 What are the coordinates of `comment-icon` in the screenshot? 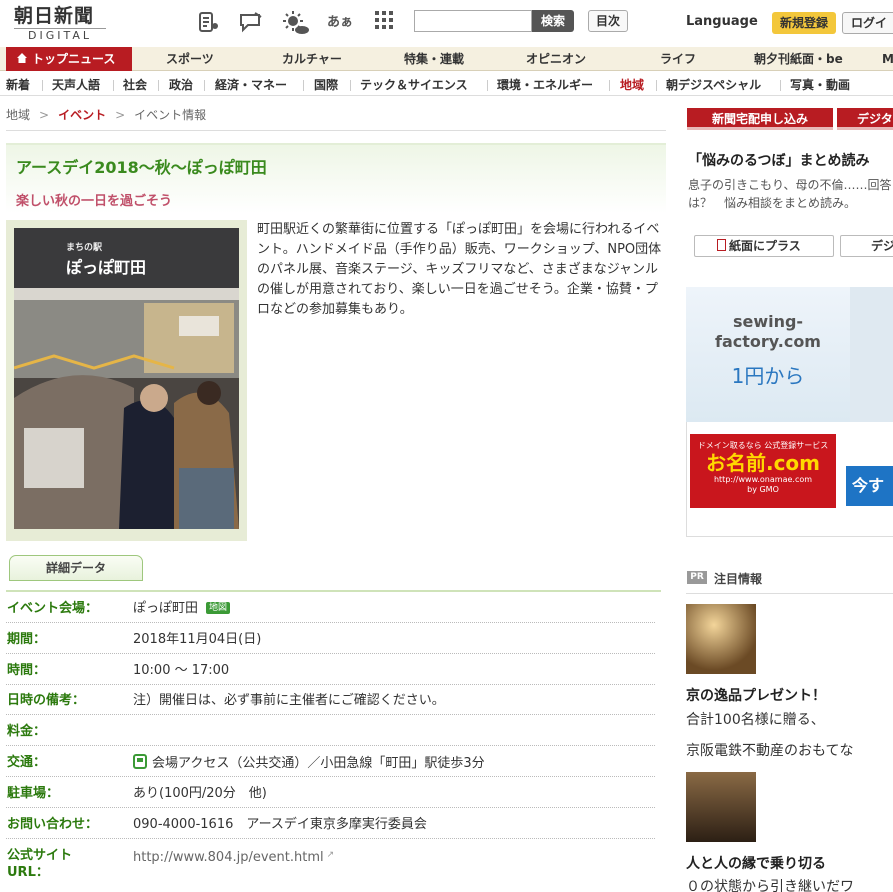 It's located at (251, 23).